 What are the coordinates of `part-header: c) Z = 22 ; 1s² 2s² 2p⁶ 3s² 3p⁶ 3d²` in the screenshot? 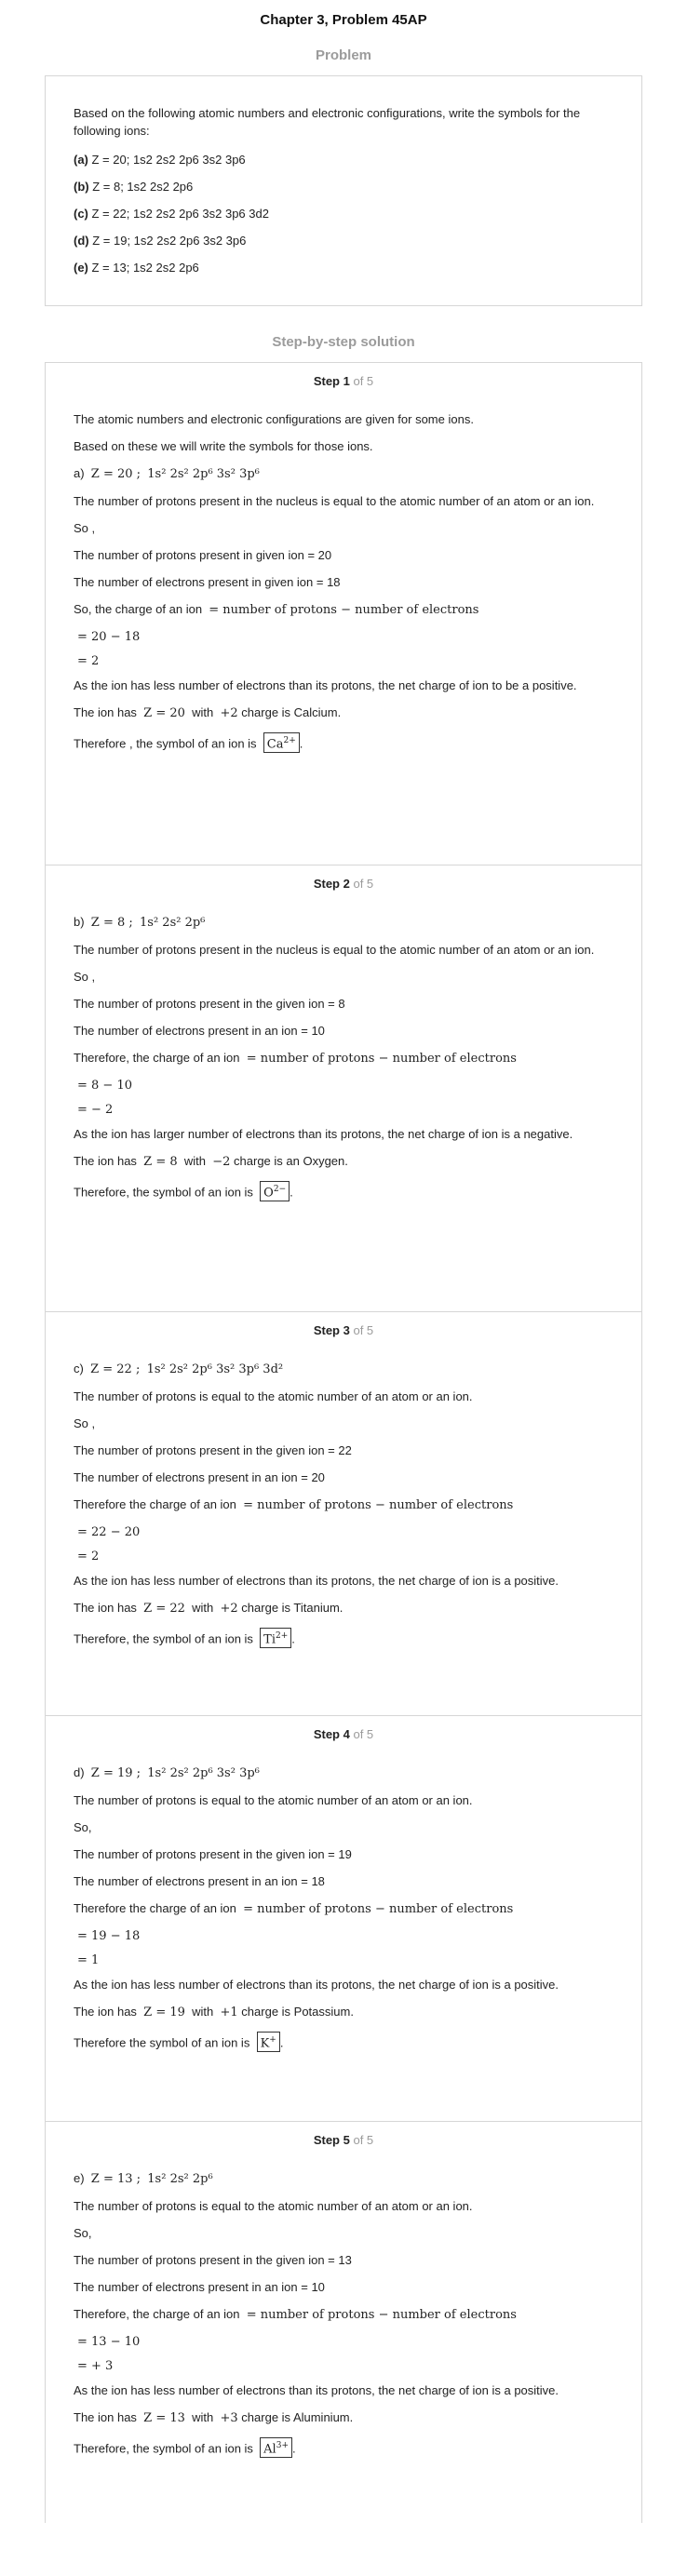 It's located at (343, 1369).